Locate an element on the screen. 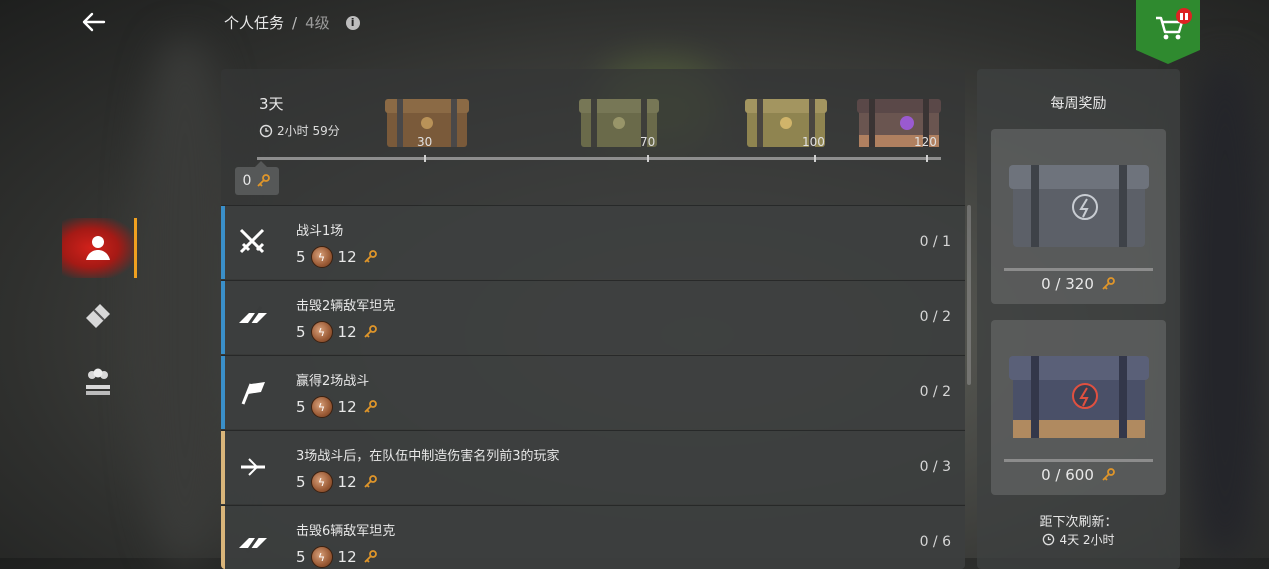 This screenshot has width=1269, height=569. nav-personal-missions is located at coordinates (99, 248).